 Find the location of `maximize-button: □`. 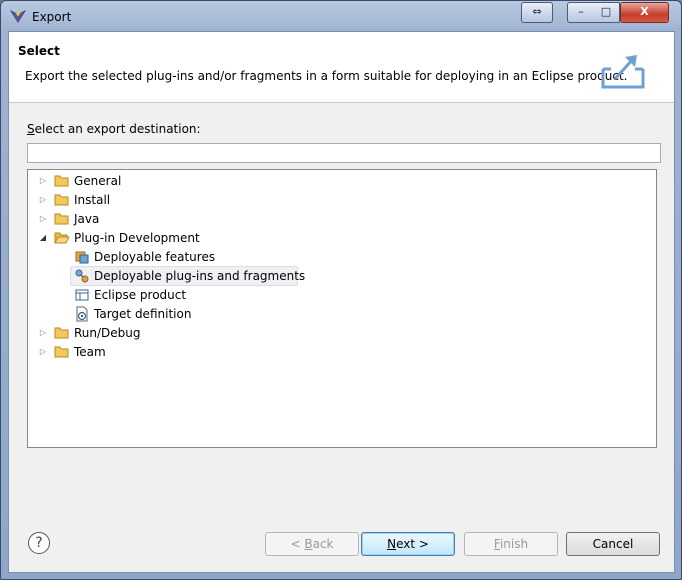

maximize-button: □ is located at coordinates (606, 12).